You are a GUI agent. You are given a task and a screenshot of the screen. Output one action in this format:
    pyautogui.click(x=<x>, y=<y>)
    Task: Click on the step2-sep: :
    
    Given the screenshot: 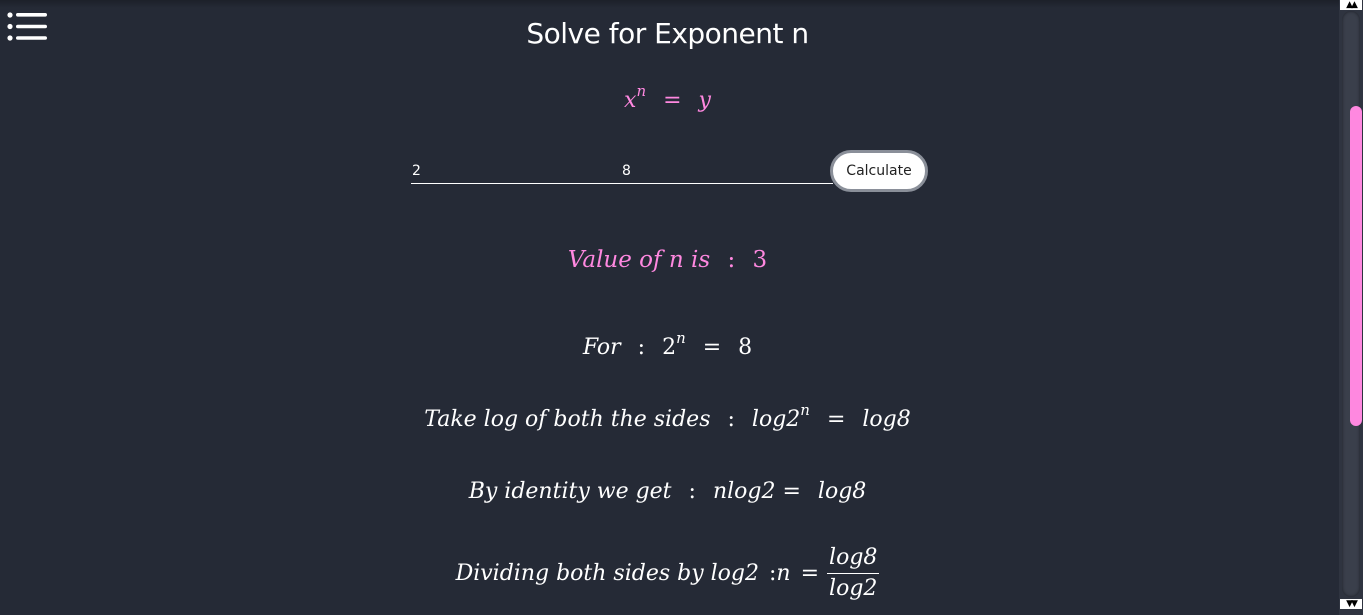 What is the action you would take?
    pyautogui.click(x=731, y=419)
    